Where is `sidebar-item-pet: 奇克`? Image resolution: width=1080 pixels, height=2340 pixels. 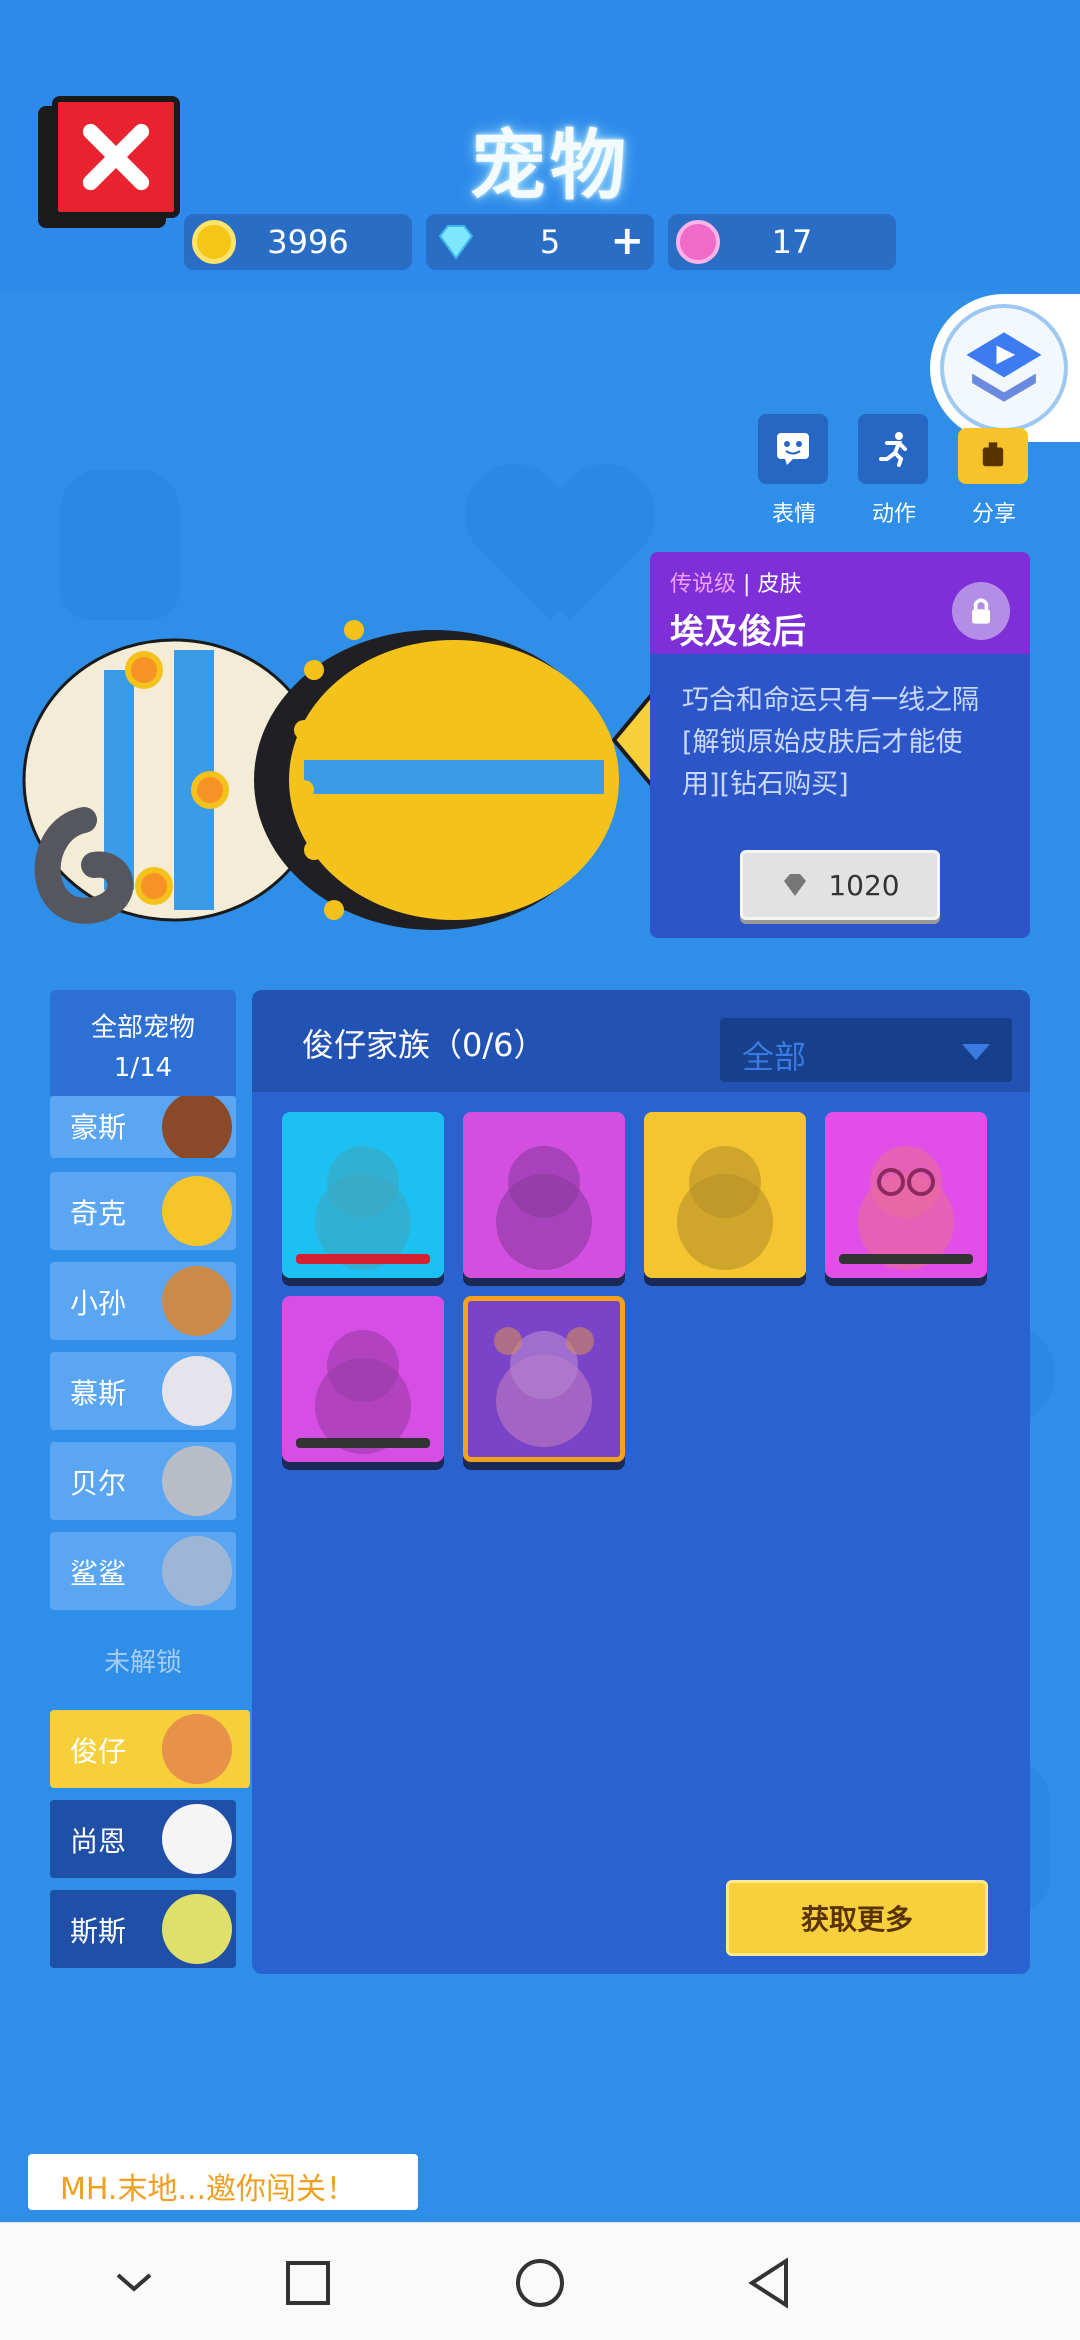
sidebar-item-pet: 奇克 is located at coordinates (143, 1211).